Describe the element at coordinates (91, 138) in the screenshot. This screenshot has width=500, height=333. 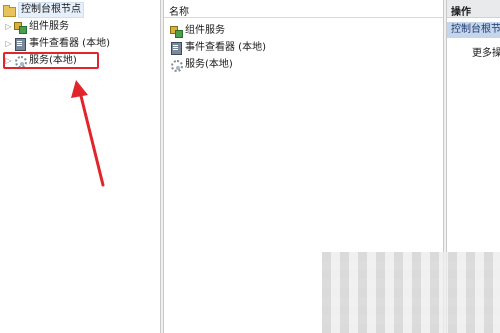
I see `annotation-arrow-shaft` at that location.